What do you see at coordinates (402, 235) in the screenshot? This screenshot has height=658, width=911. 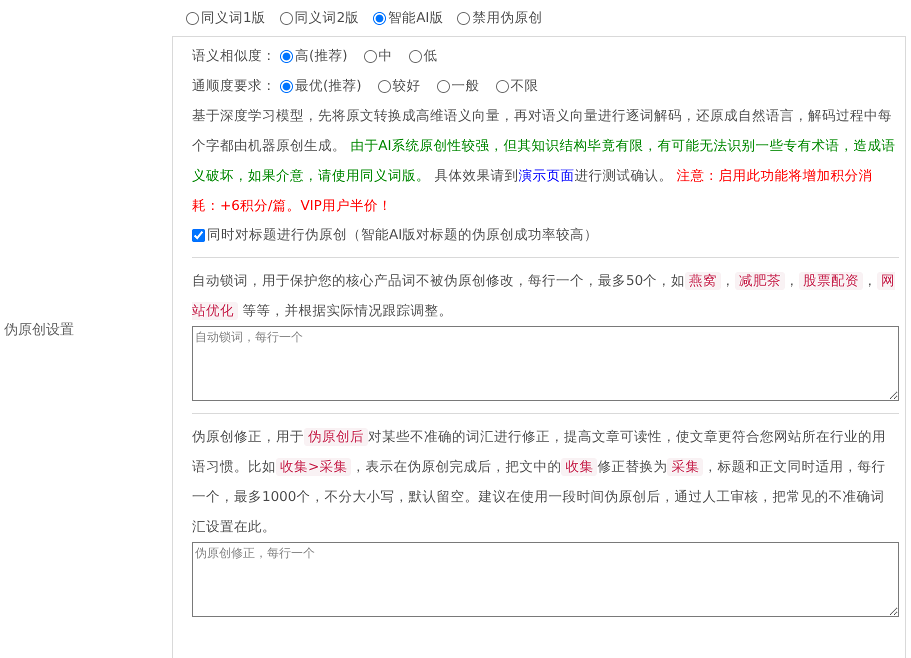 I see `checkbox-label: 同时对标题进行伪原创（智能AI版对标题的伪原创成功率较高）` at bounding box center [402, 235].